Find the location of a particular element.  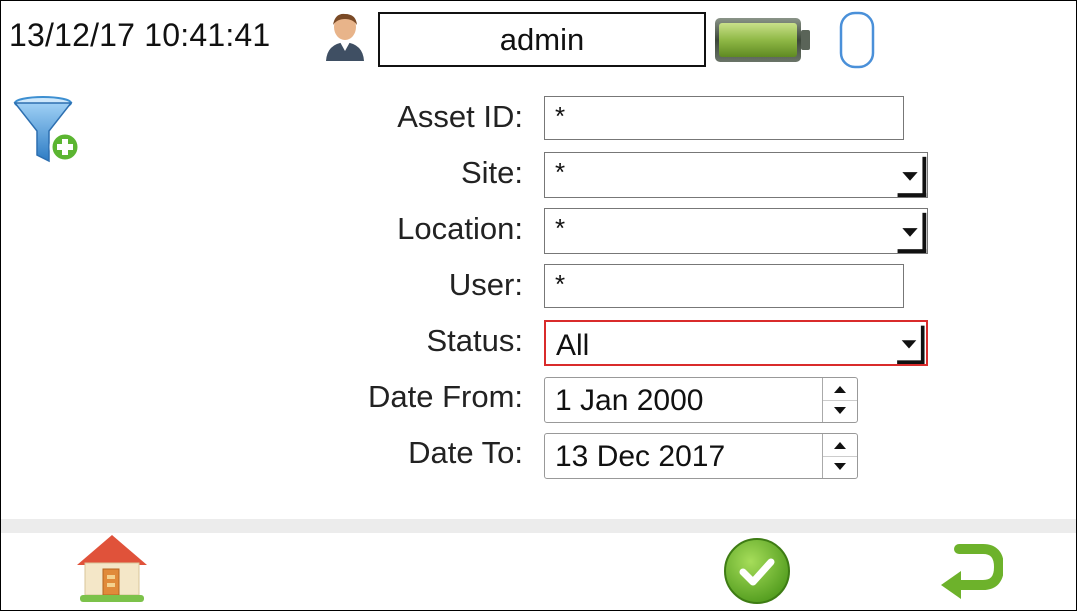

date-from-down-button is located at coordinates (840, 411).